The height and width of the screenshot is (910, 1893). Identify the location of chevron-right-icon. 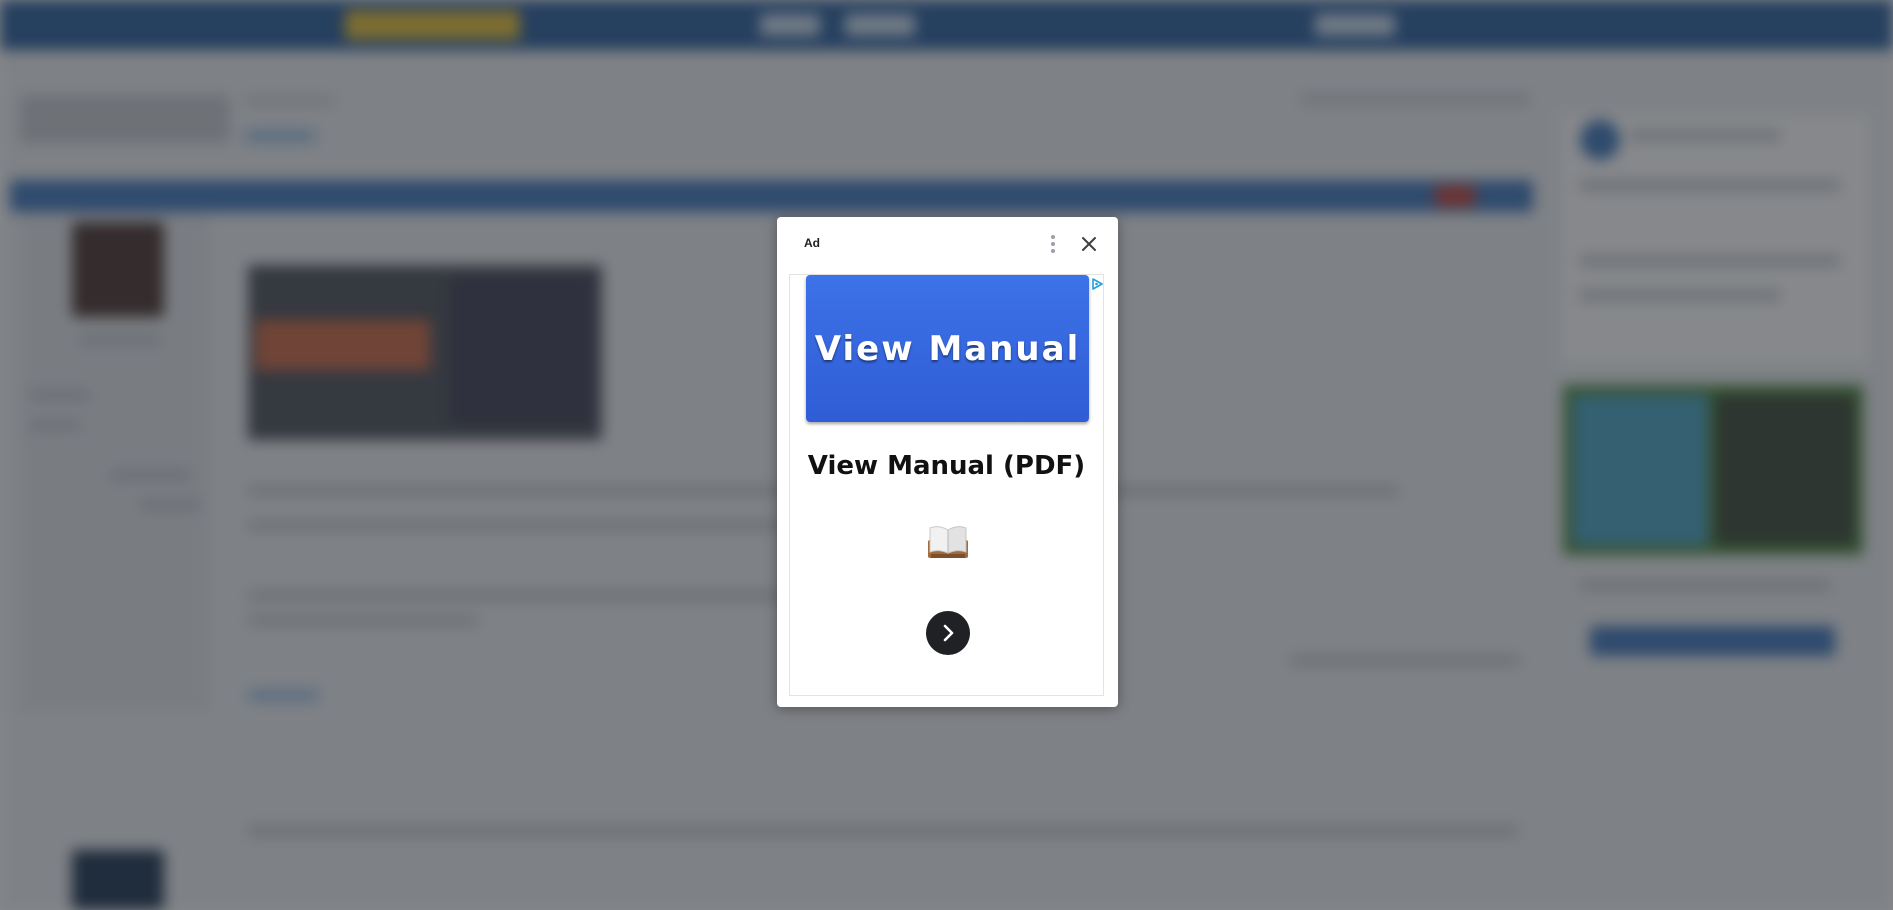
(948, 633).